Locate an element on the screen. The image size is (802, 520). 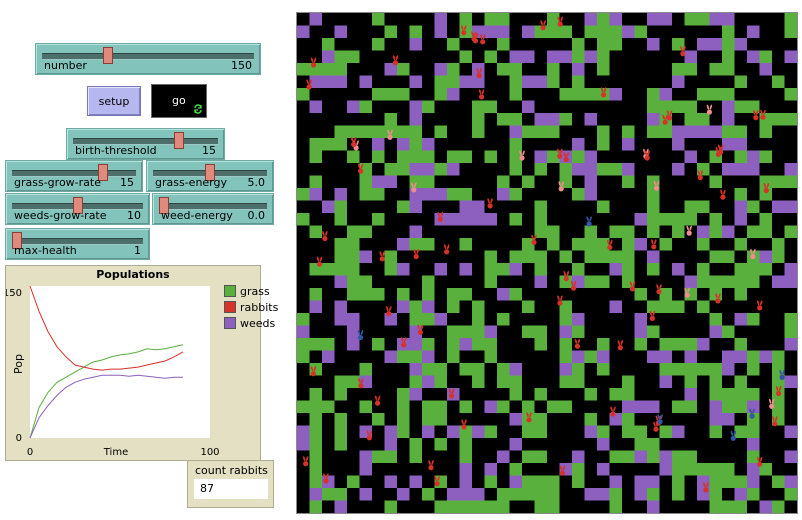
go-button: go is located at coordinates (179, 101).